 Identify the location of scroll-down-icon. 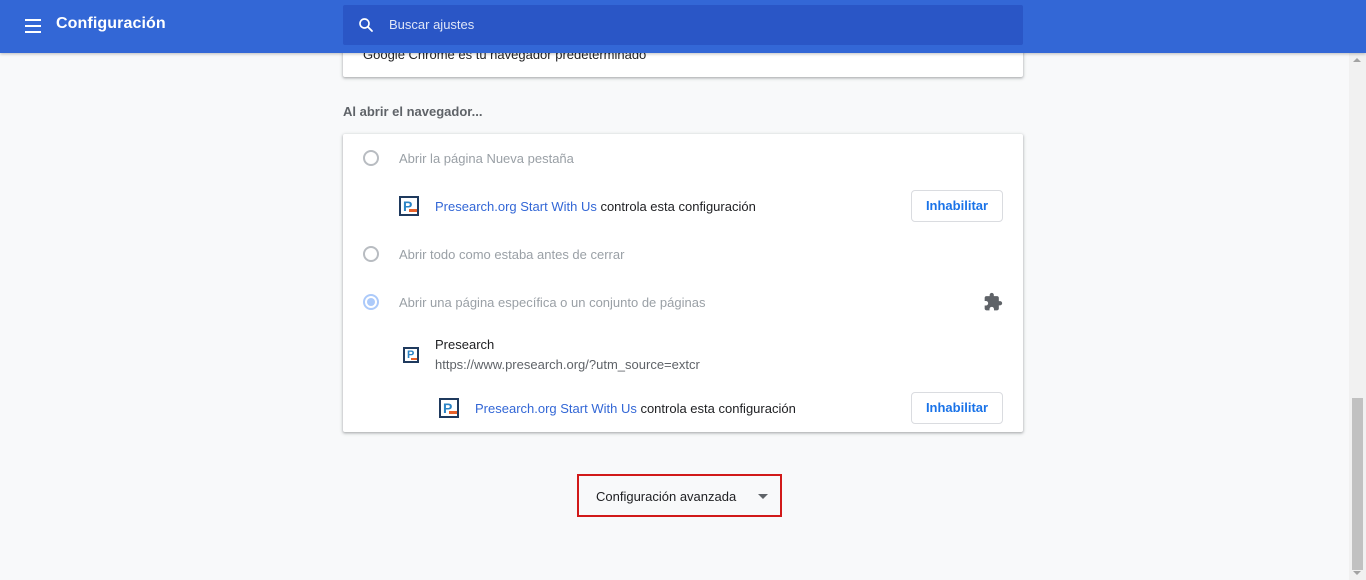
(1357, 573).